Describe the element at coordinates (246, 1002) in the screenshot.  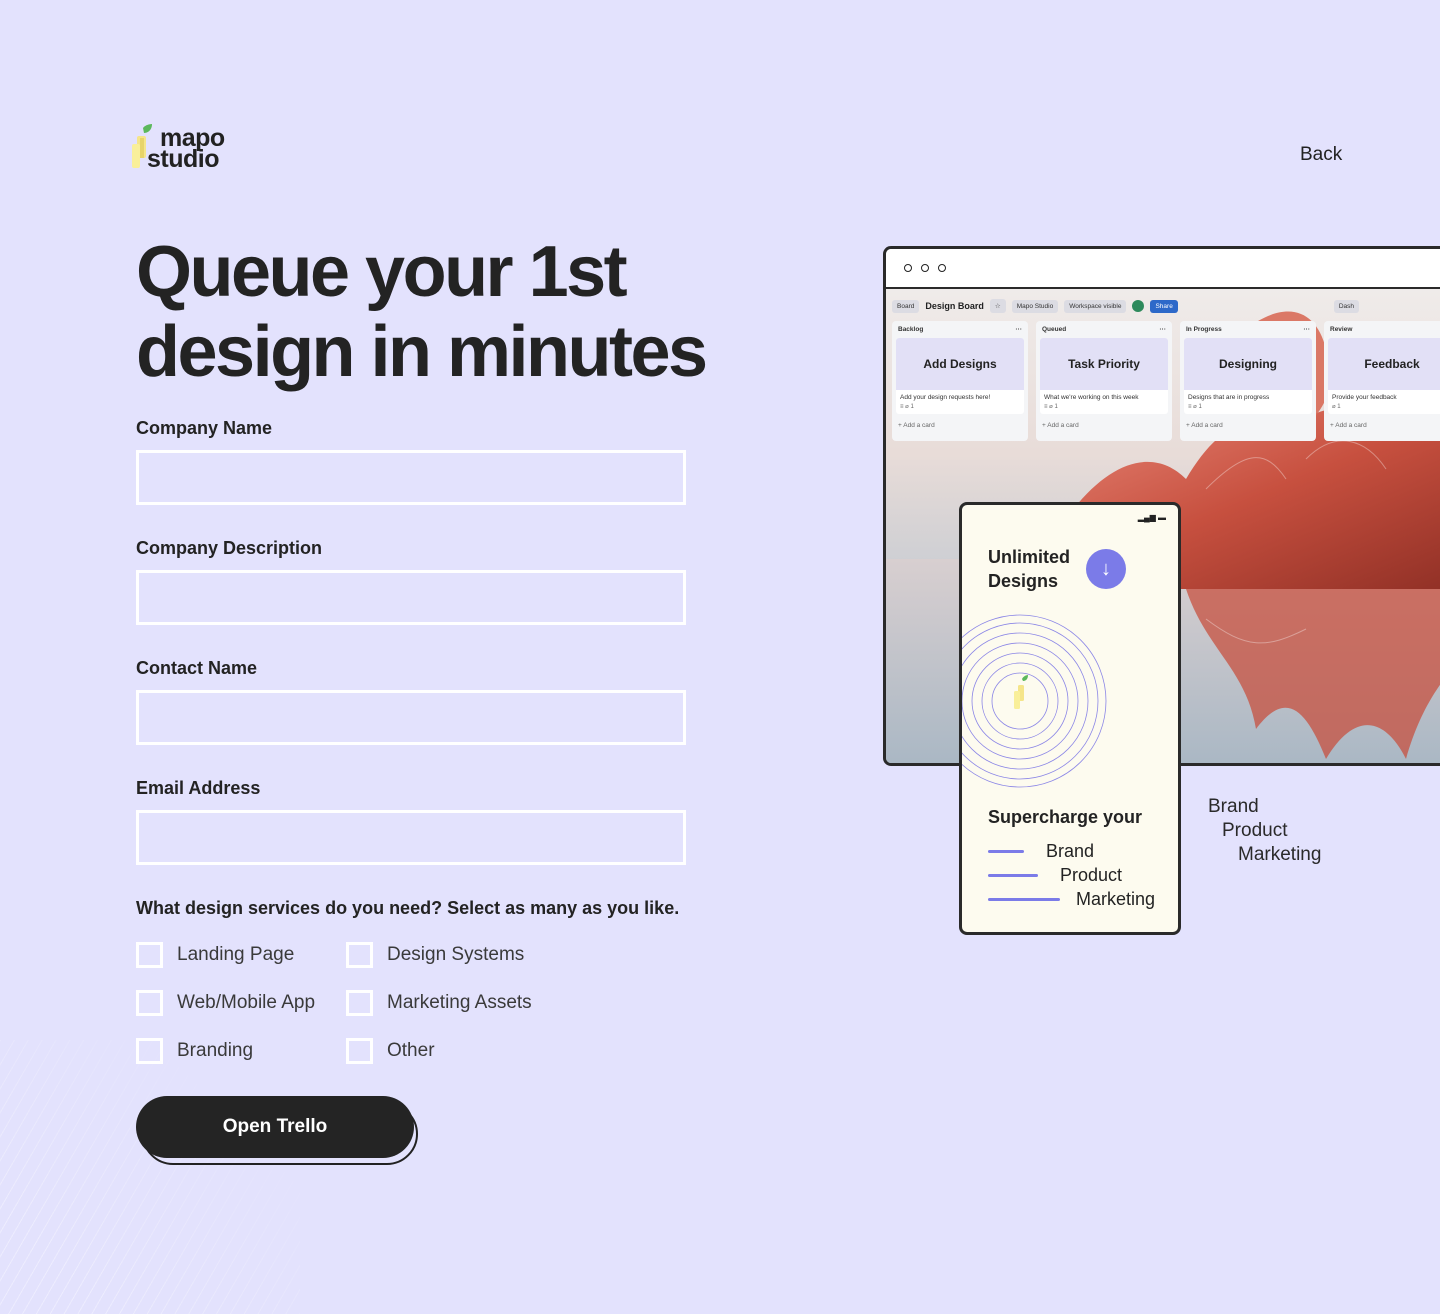
I see `checkbox-label: Web/Mobile App` at that location.